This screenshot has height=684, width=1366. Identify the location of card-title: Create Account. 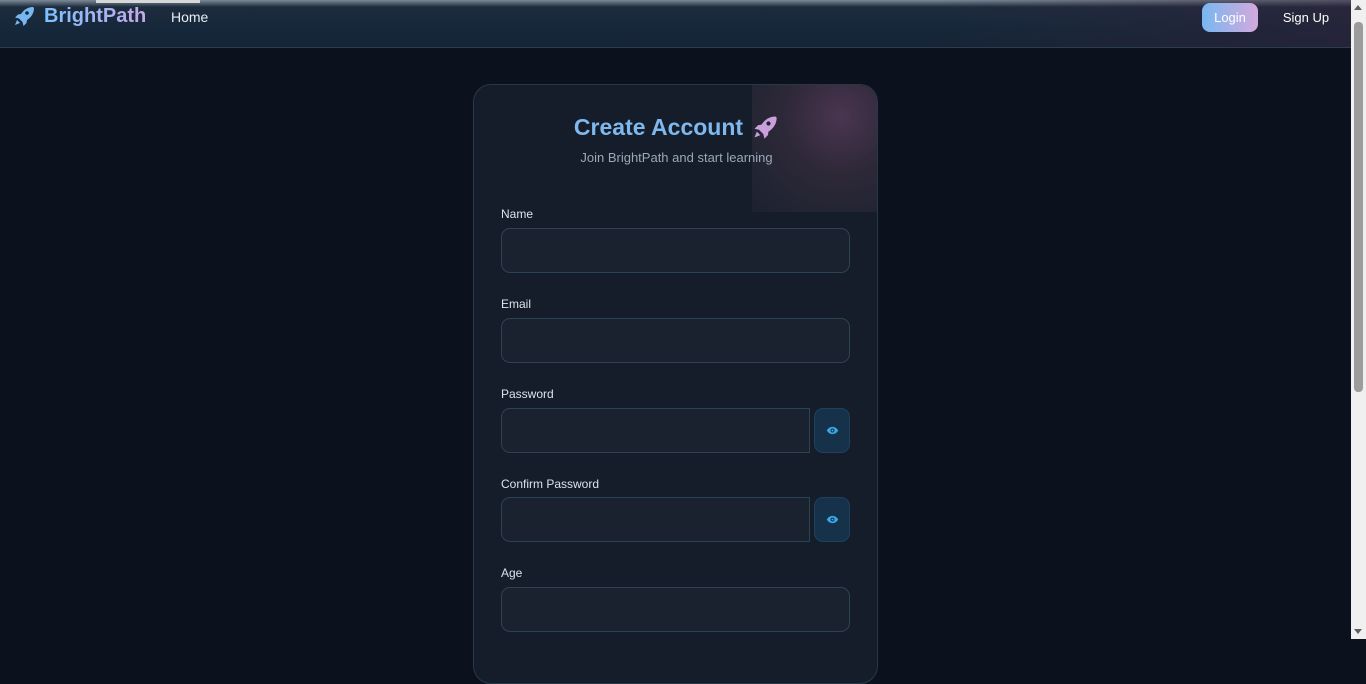
(675, 127).